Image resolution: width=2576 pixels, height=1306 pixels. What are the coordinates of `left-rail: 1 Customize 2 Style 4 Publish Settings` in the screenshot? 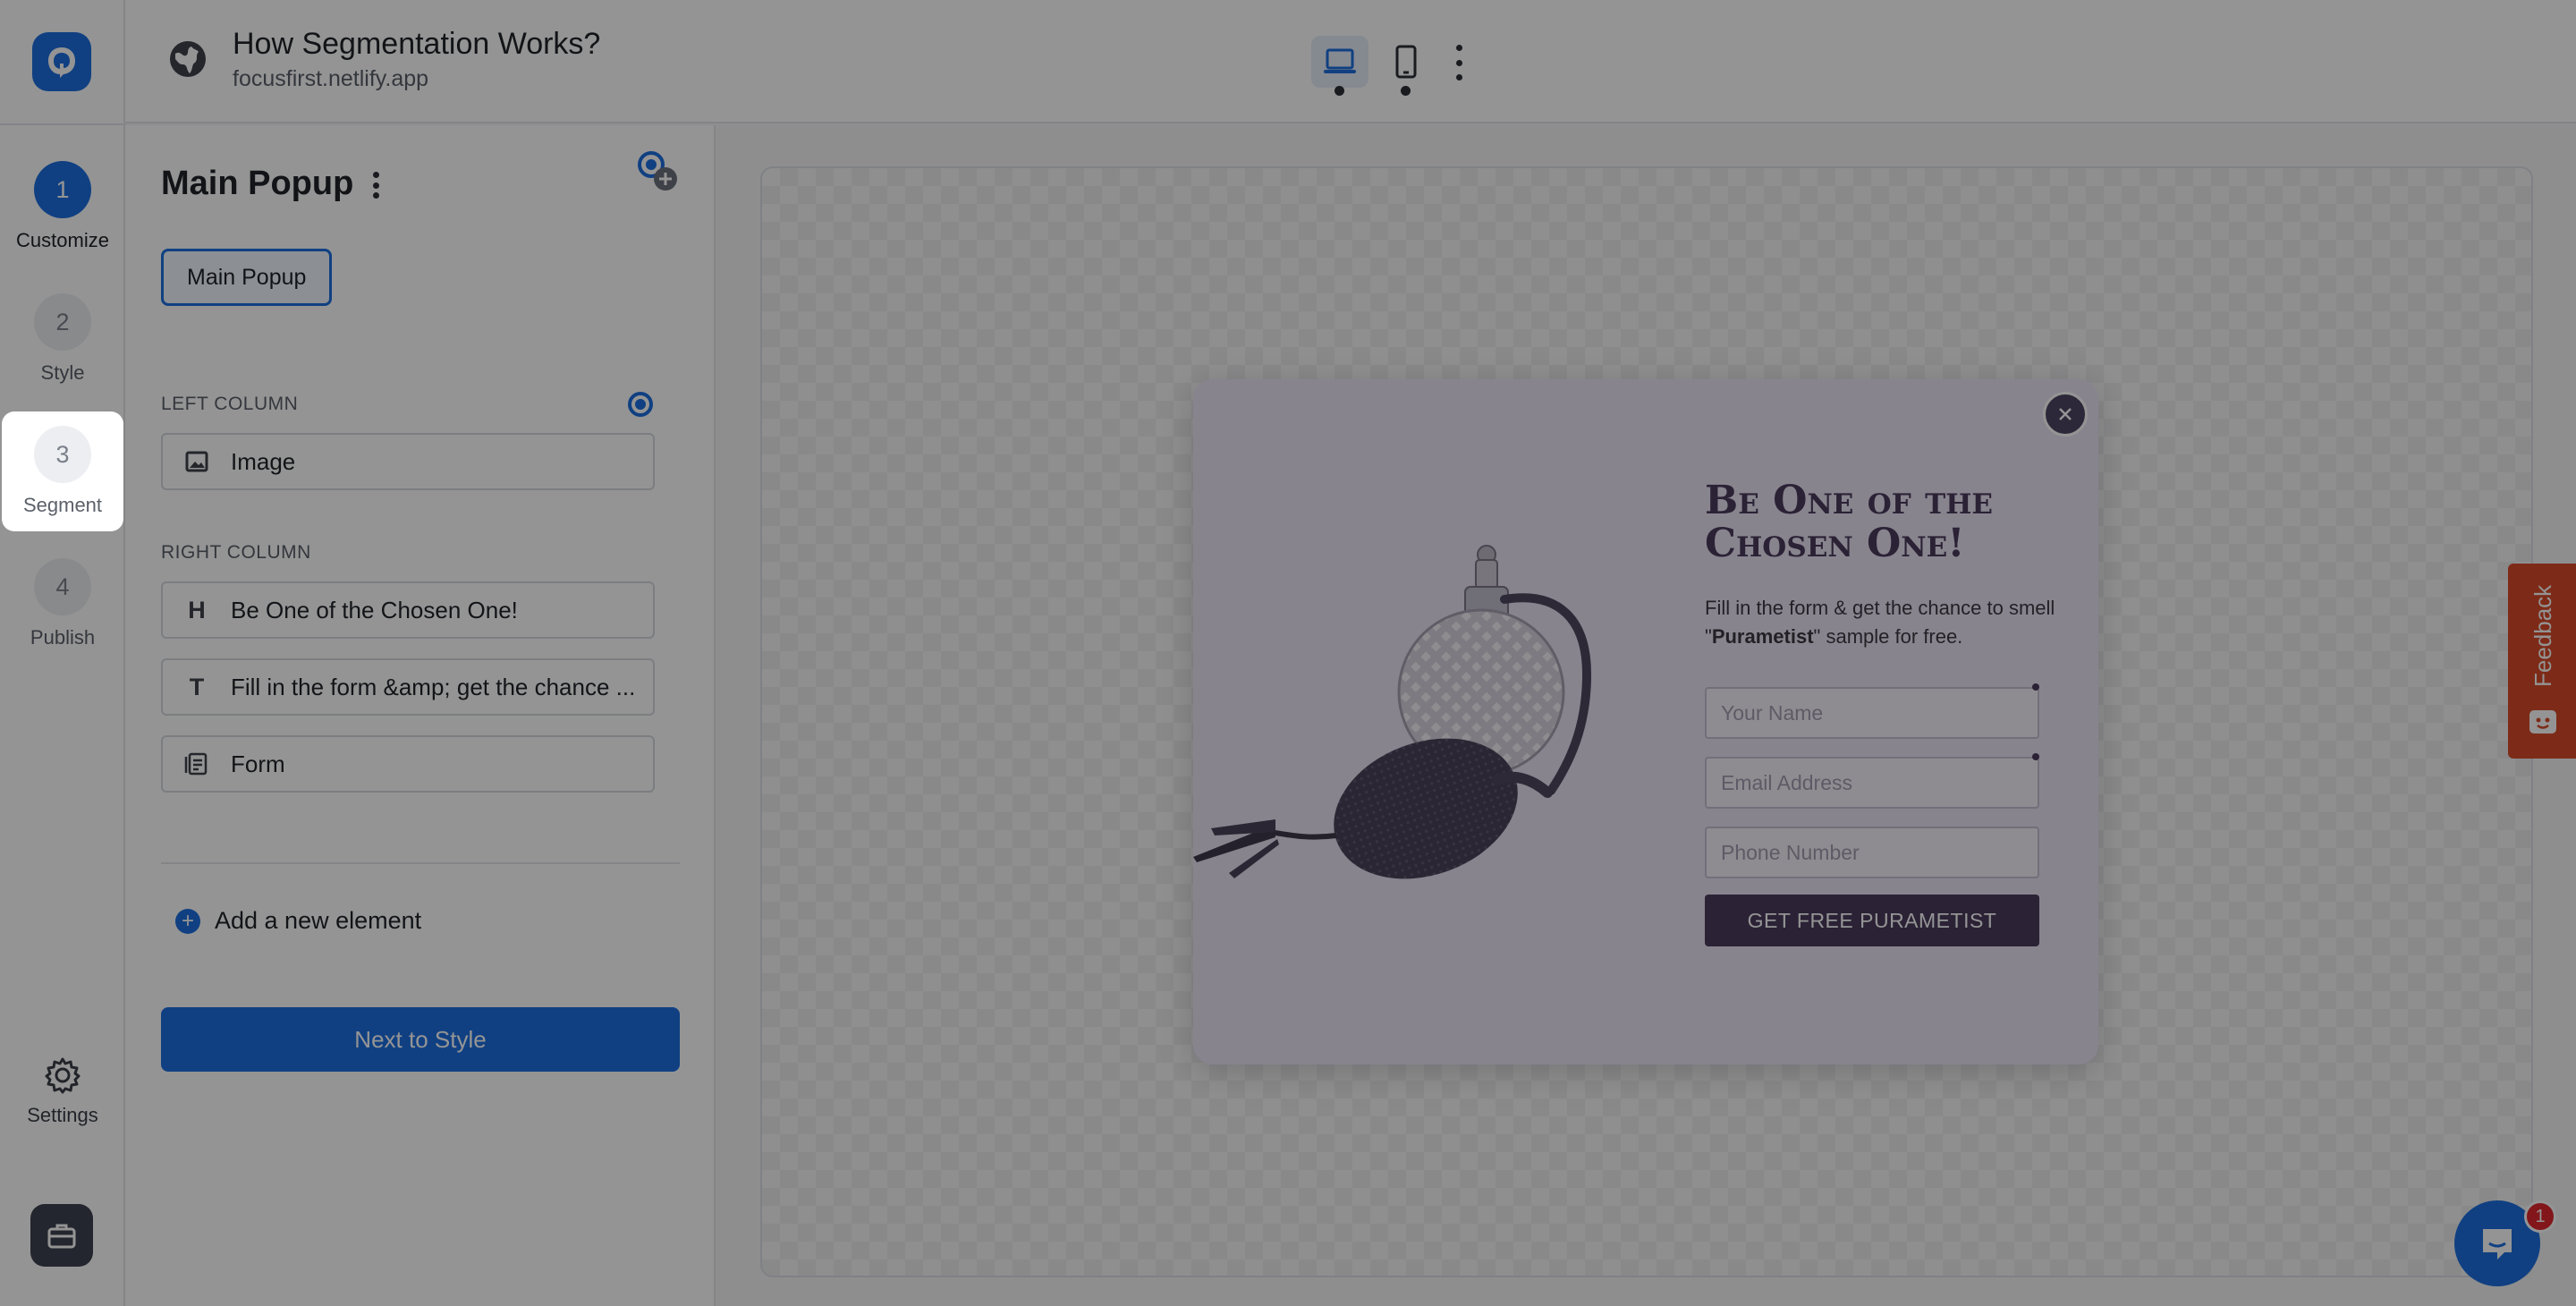 It's located at (62, 653).